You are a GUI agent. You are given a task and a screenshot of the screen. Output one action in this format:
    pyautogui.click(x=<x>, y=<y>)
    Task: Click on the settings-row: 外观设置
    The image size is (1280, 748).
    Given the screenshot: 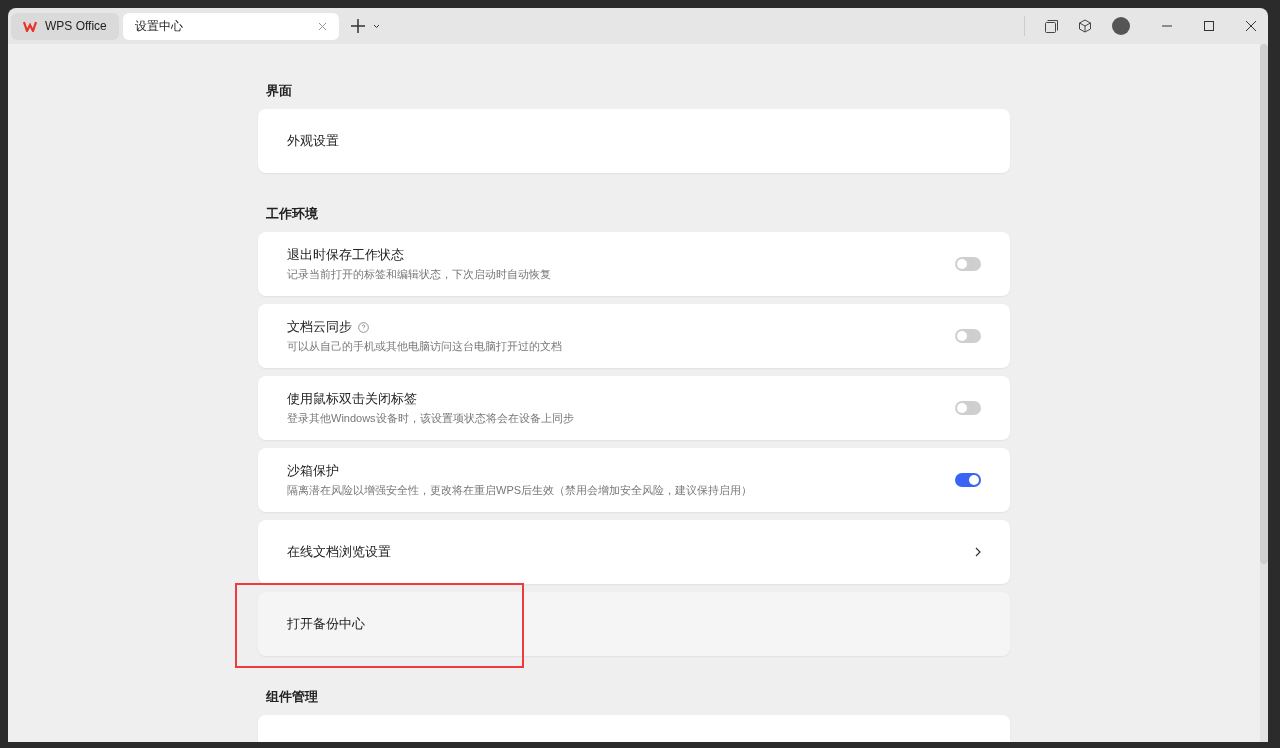 What is the action you would take?
    pyautogui.click(x=634, y=141)
    